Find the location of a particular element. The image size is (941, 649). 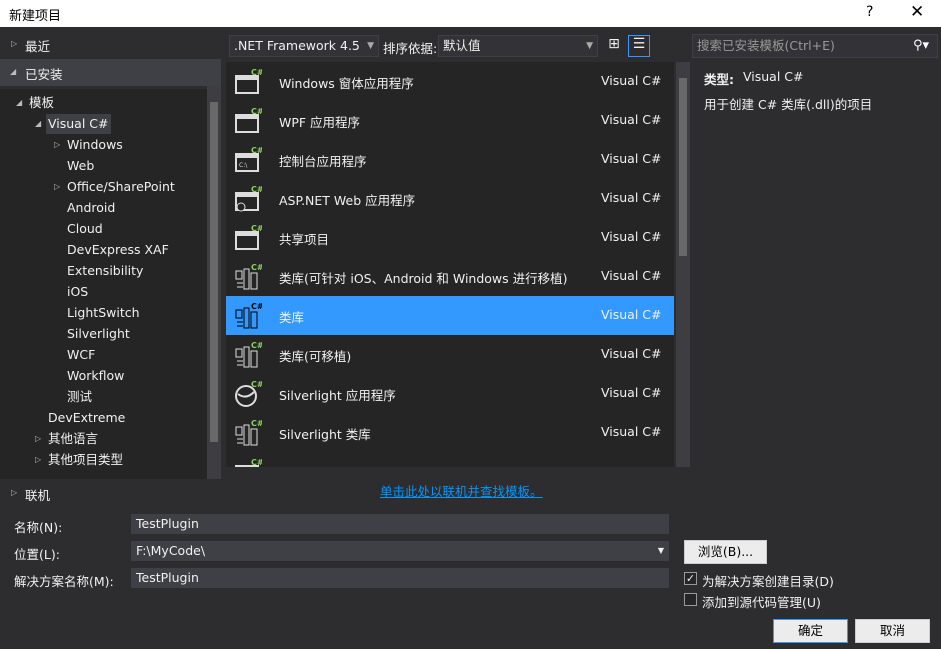

template-row: C# Windows 窗体应用程序 Visual C# is located at coordinates (450, 81).